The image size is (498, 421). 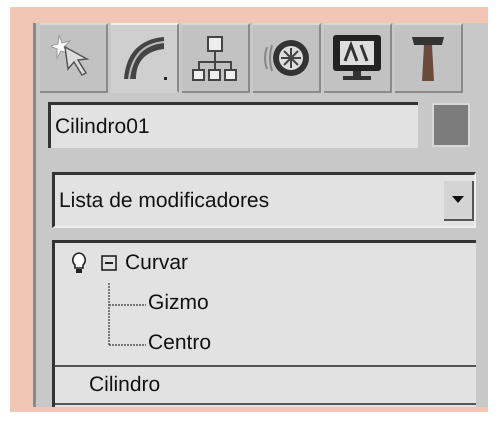 I want to click on modifier-dropdown: Lista de modificadores, so click(x=264, y=200).